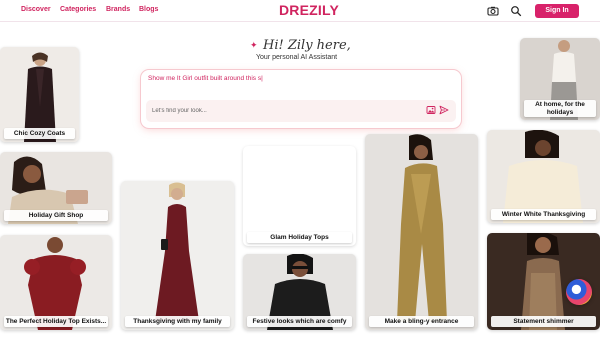 This screenshot has width=600, height=338. I want to click on assistant-input, so click(282, 111).